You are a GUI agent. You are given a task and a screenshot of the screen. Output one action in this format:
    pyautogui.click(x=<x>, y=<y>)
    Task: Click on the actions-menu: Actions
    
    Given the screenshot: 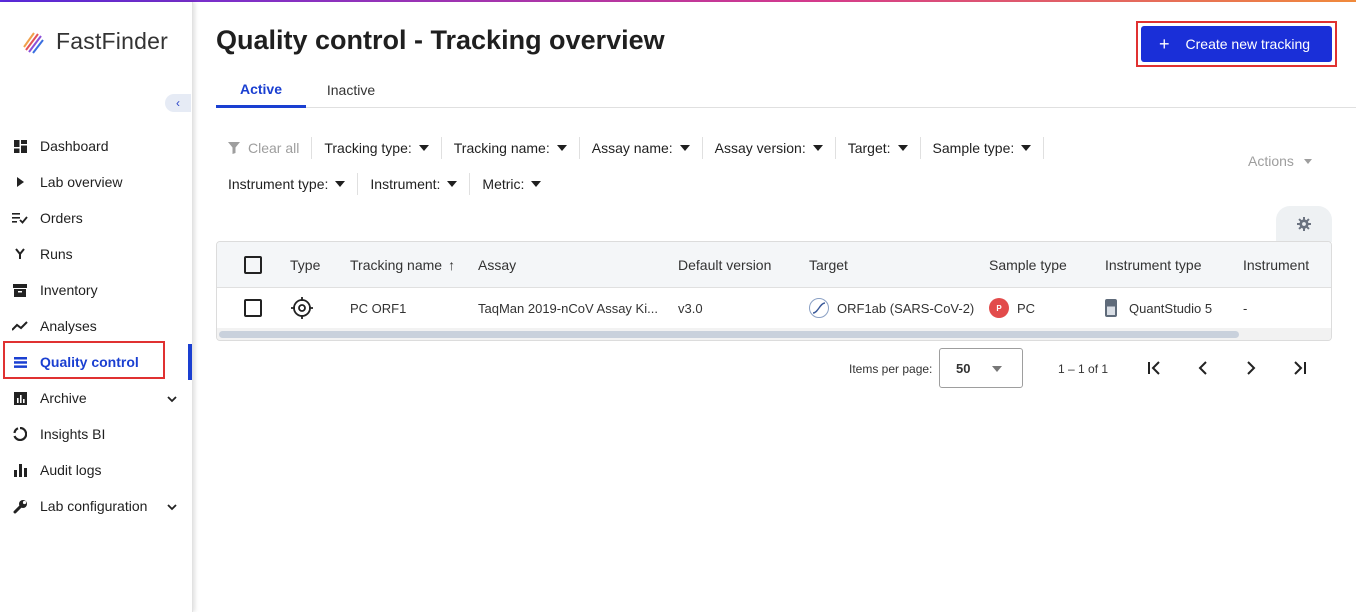 What is the action you would take?
    pyautogui.click(x=1280, y=161)
    